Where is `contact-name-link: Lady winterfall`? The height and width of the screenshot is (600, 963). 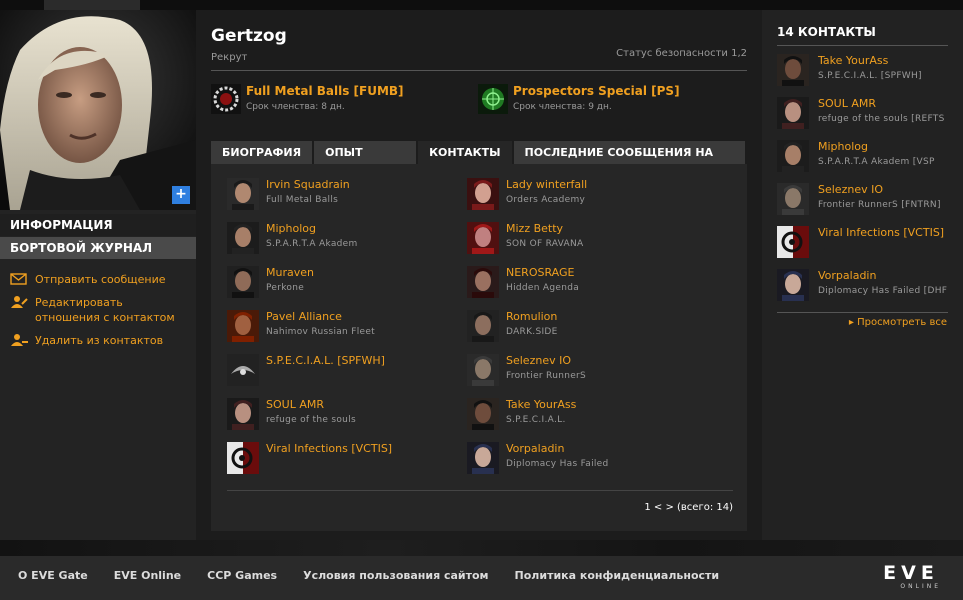 contact-name-link: Lady winterfall is located at coordinates (546, 184).